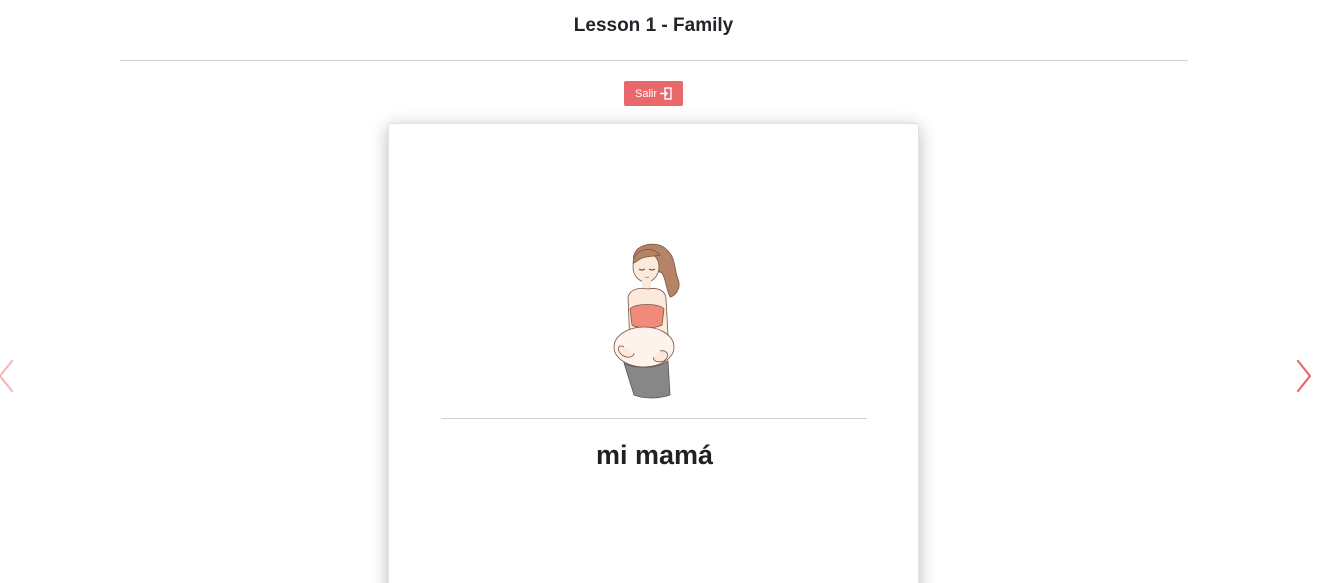  I want to click on mother-illustration, so click(654, 321).